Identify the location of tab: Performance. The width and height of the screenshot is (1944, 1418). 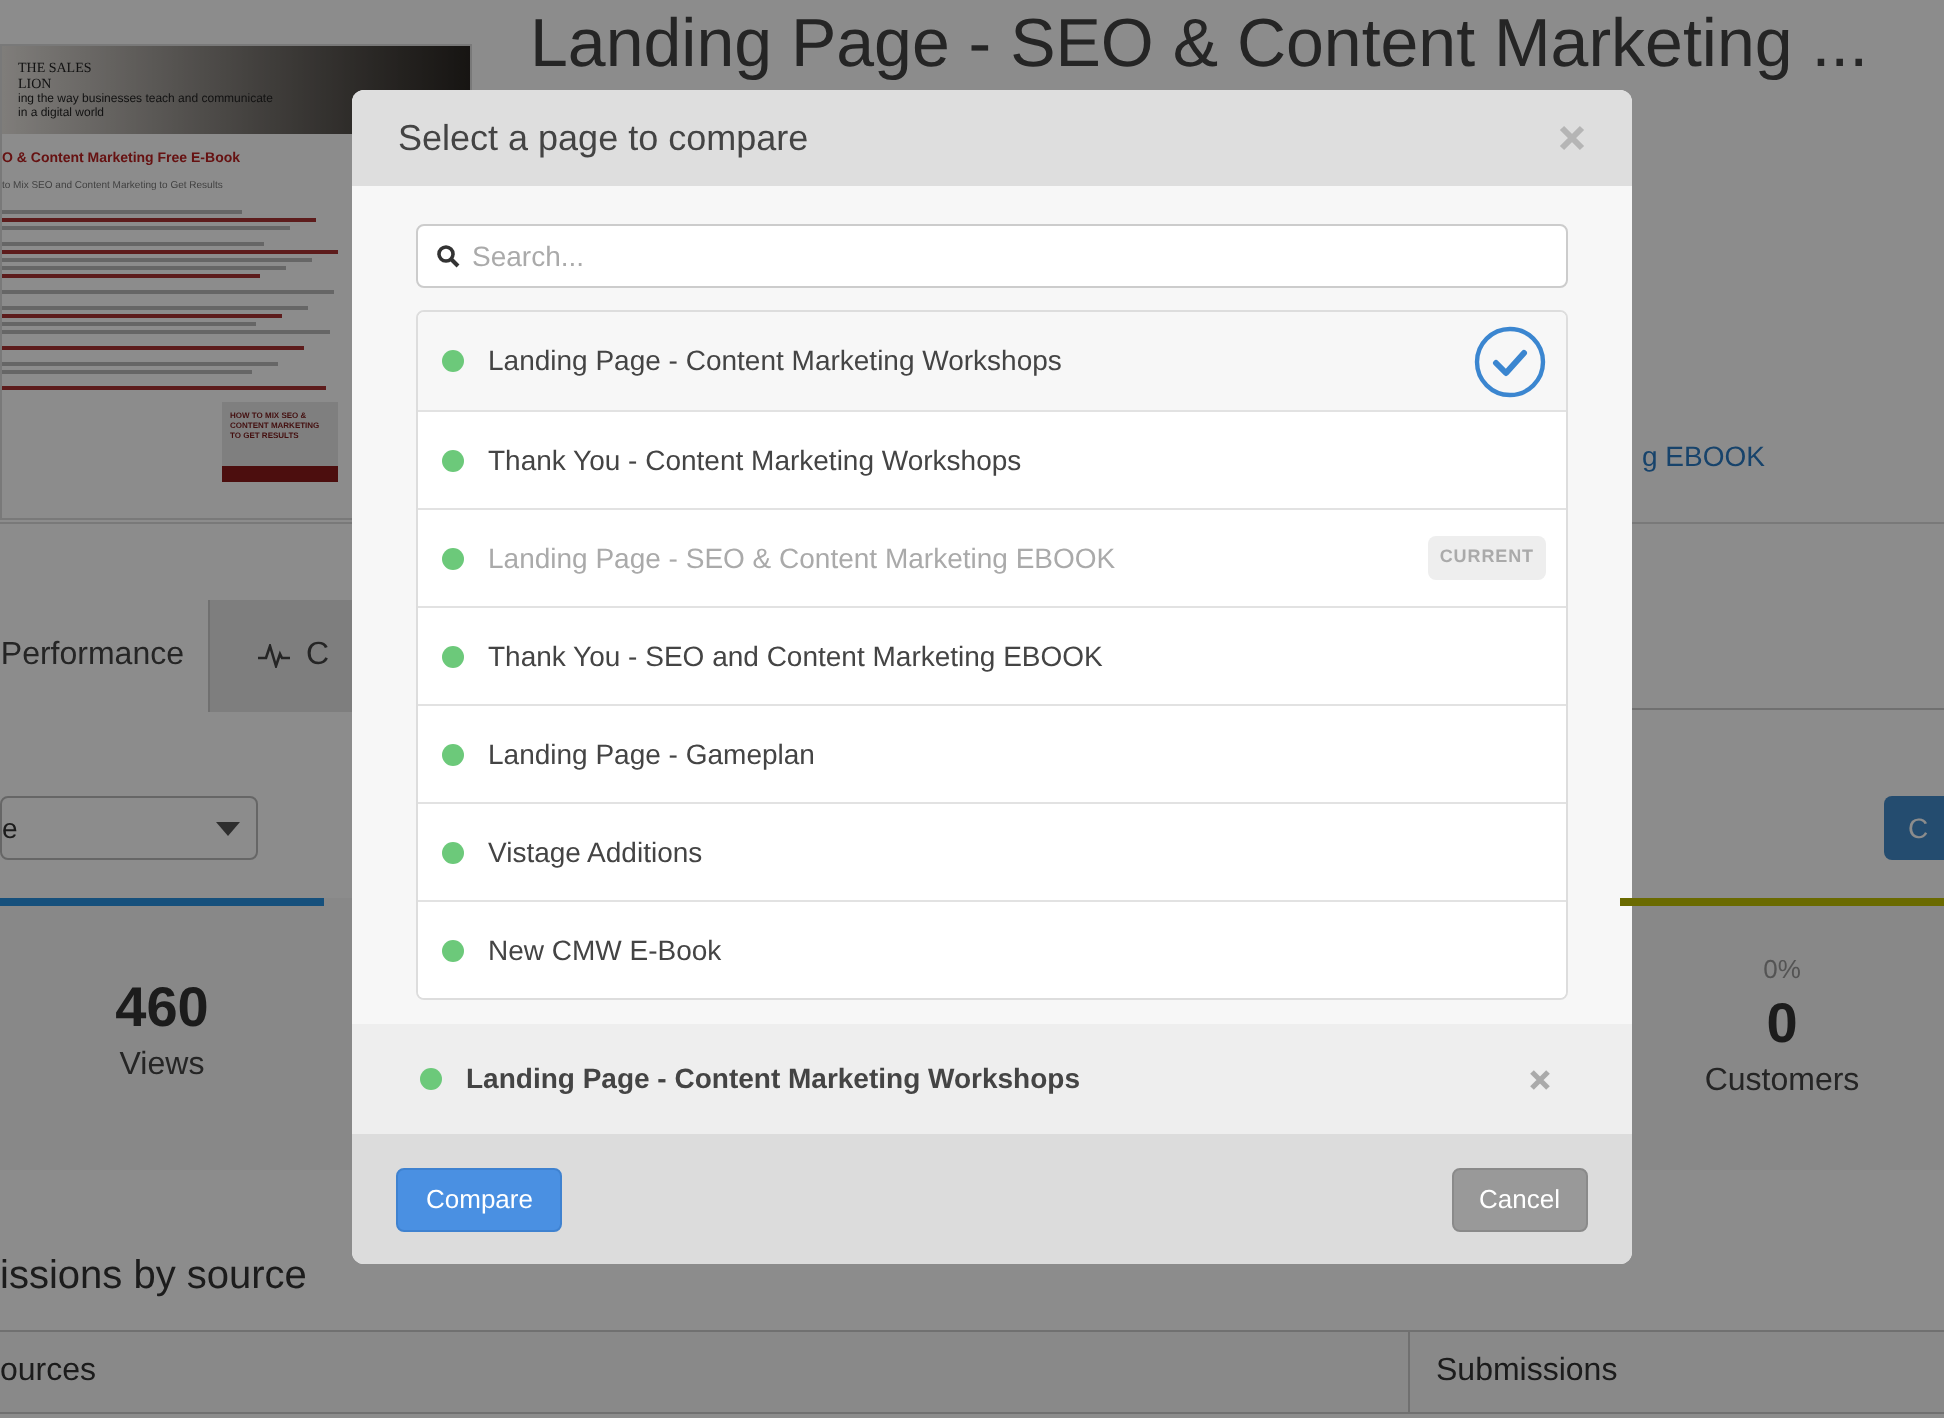
(105, 656).